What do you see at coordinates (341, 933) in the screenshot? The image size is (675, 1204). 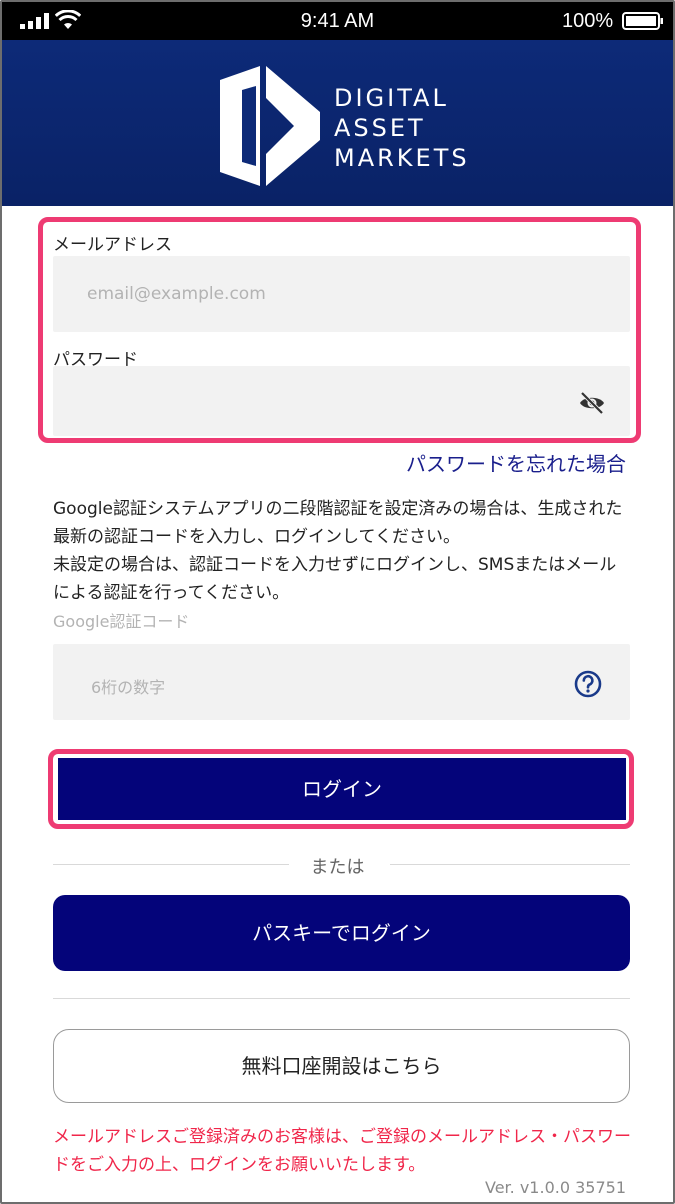 I see `passkey-login-button: パスキーでログイン` at bounding box center [341, 933].